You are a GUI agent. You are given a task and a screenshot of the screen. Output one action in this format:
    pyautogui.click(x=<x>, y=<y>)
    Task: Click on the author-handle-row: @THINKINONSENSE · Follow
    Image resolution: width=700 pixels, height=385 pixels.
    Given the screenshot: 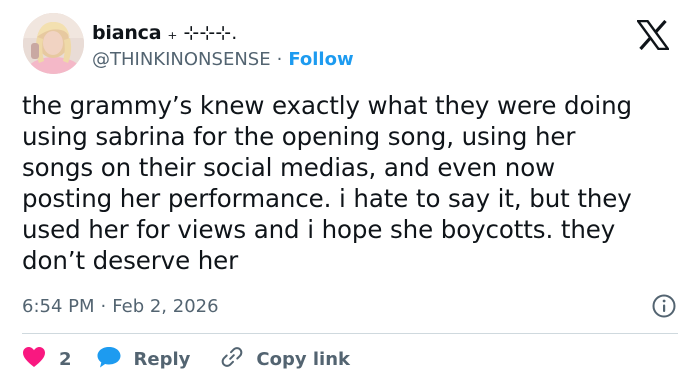 What is the action you would take?
    pyautogui.click(x=223, y=59)
    